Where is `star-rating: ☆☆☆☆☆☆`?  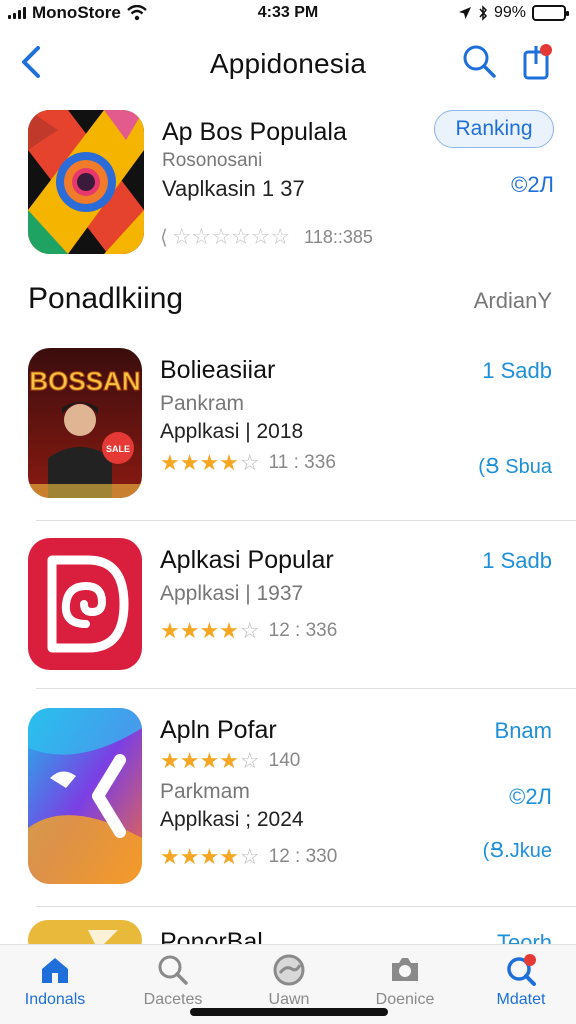
star-rating: ☆☆☆☆☆☆ is located at coordinates (231, 236).